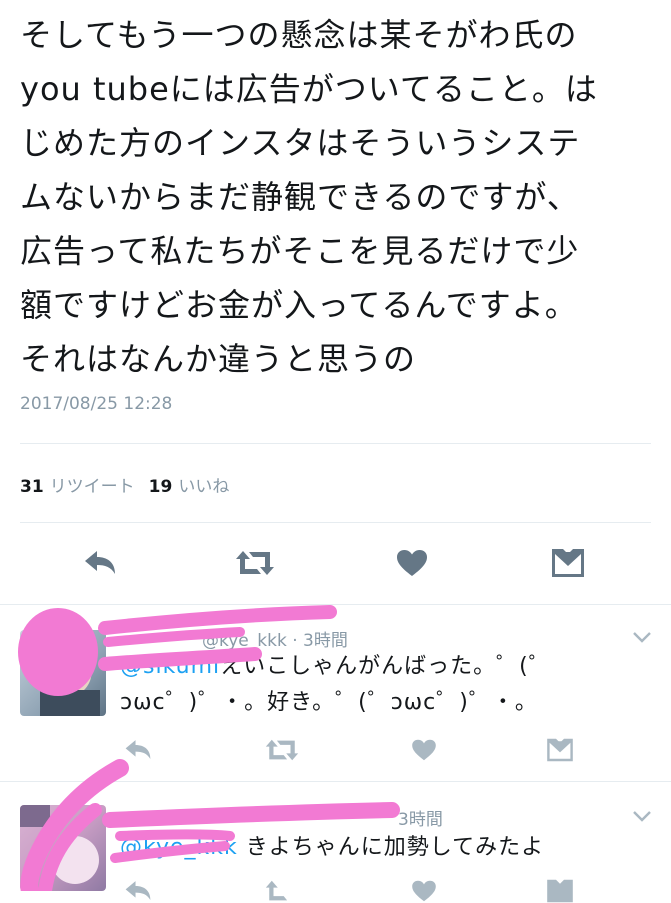 This screenshot has width=671, height=903. I want to click on reply-text: @sikumiえいこしゃんがんばった。゜(゜, so click(336, 667).